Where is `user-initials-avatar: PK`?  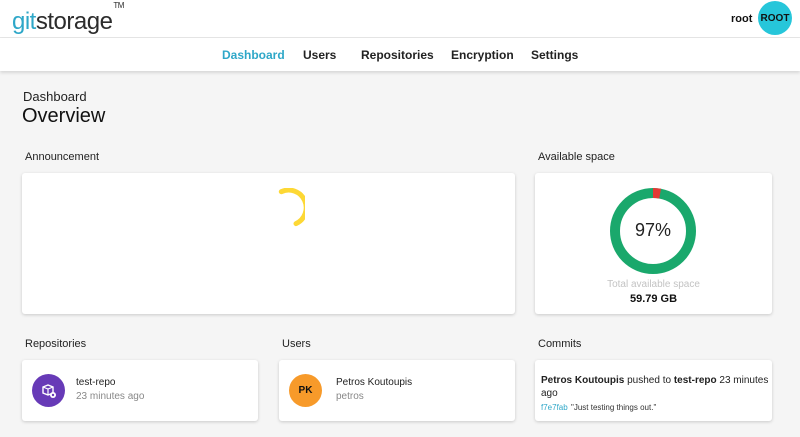 user-initials-avatar: PK is located at coordinates (305, 390).